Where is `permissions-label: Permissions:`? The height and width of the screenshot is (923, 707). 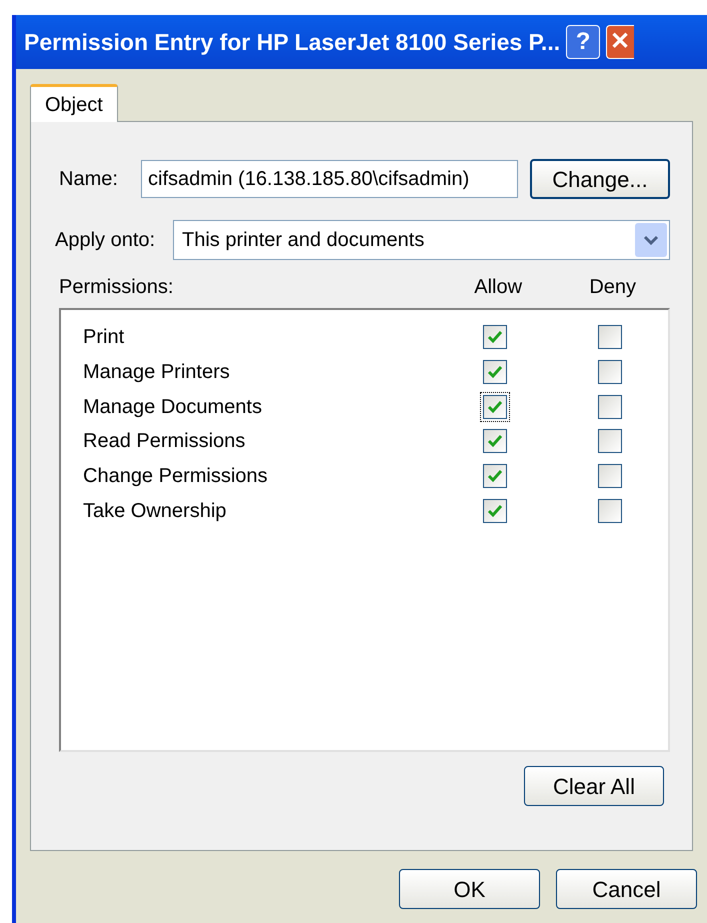 permissions-label: Permissions: is located at coordinates (116, 287).